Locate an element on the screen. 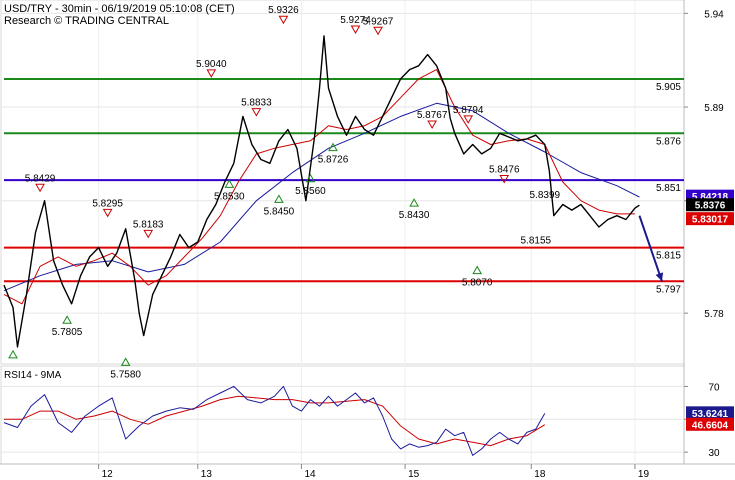 The image size is (735, 480). price-tag-label: 5.83017 is located at coordinates (710, 220).